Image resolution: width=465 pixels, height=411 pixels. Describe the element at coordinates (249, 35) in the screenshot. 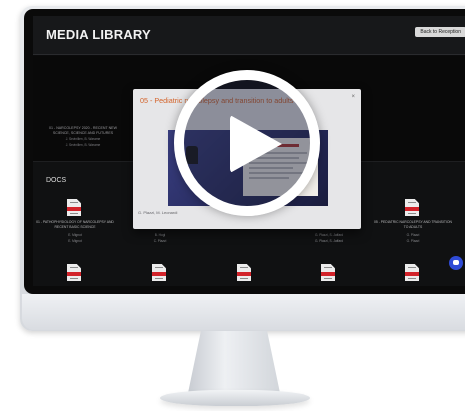

I see `app-header: MEDIA LIBRARY Back to Reception` at that location.